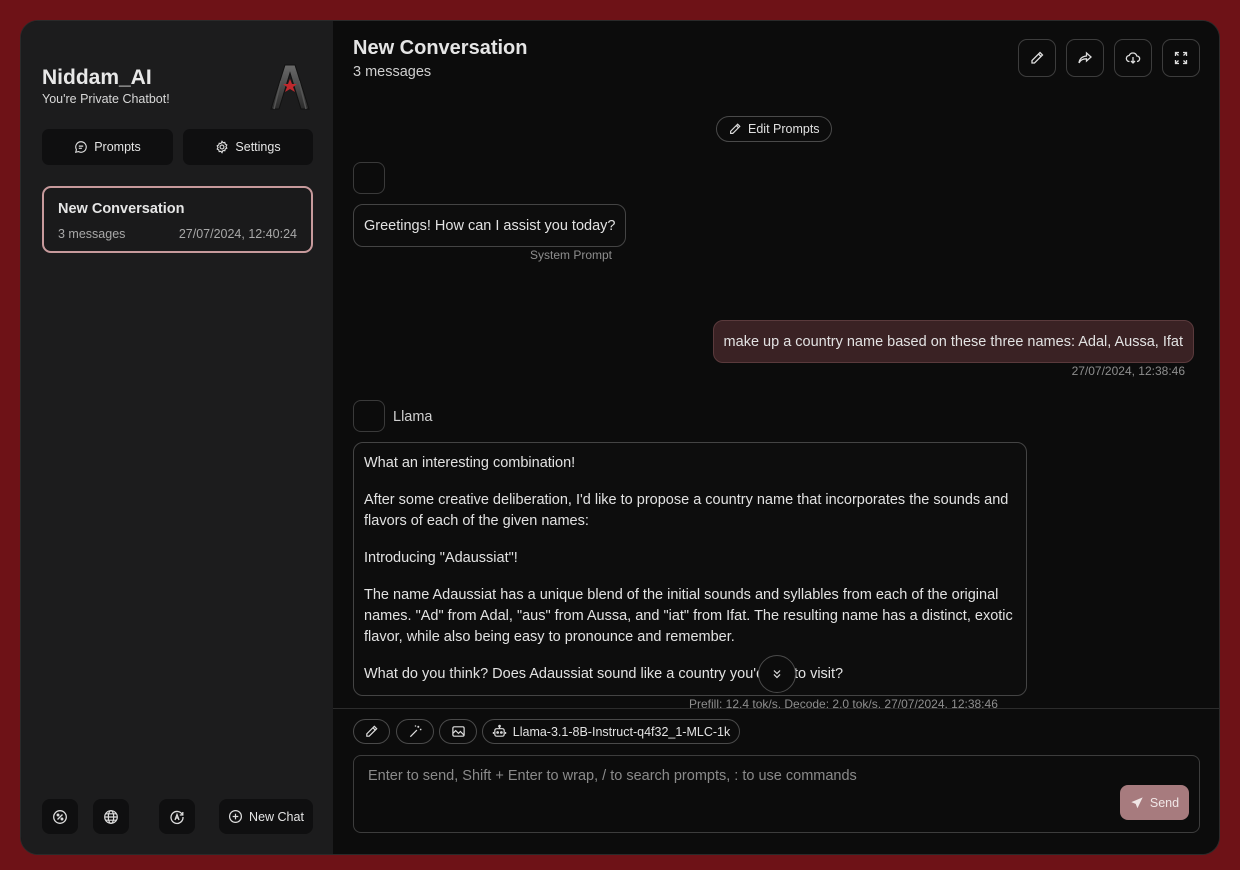 This screenshot has width=1240, height=870. I want to click on image-frame-icon, so click(458, 731).